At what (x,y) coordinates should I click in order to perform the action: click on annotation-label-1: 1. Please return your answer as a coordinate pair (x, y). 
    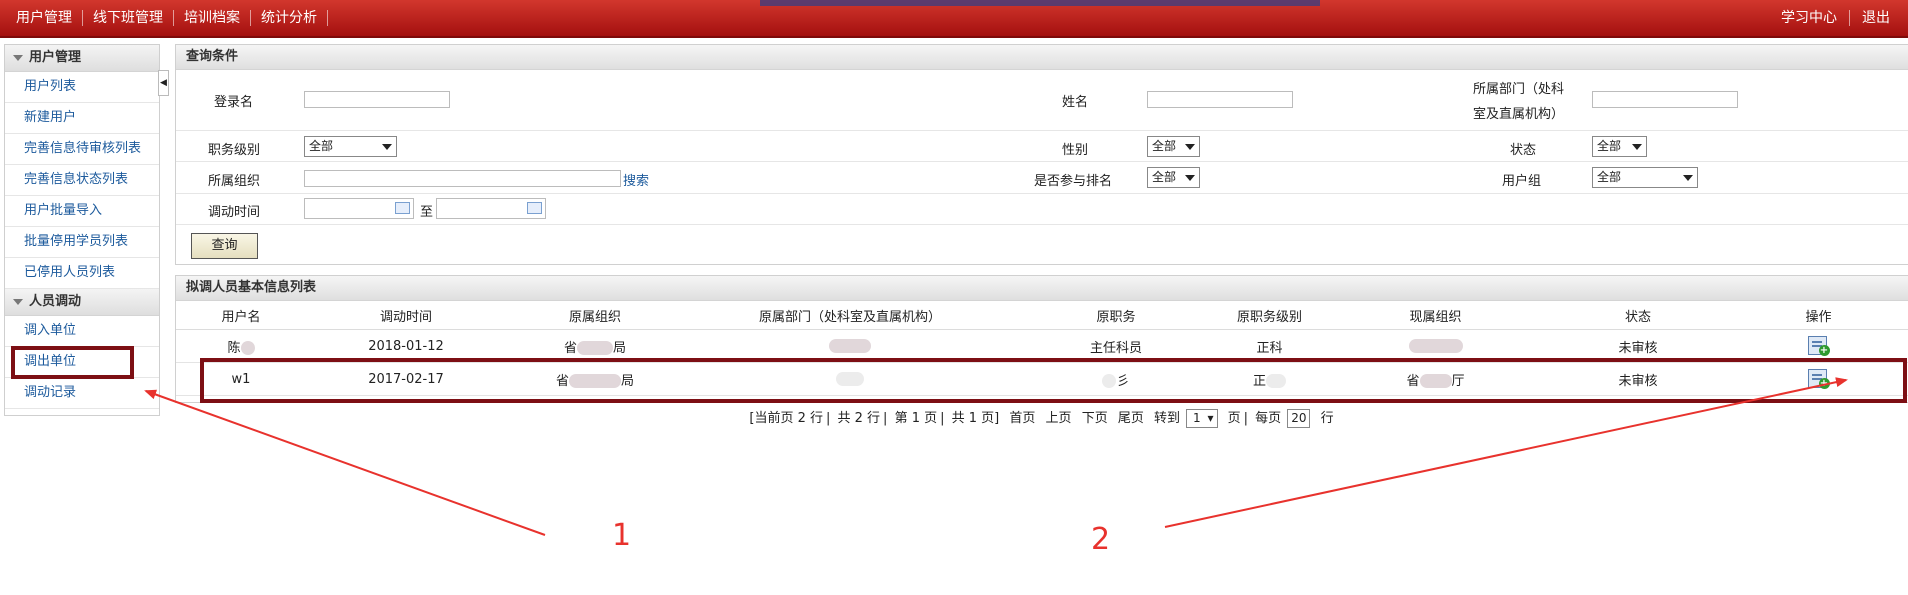
    Looking at the image, I should click on (622, 535).